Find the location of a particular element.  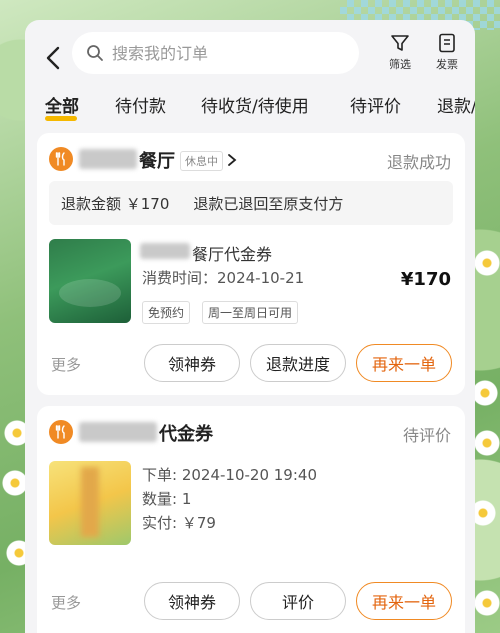

paid-amount: 实付: ￥79 is located at coordinates (179, 523).